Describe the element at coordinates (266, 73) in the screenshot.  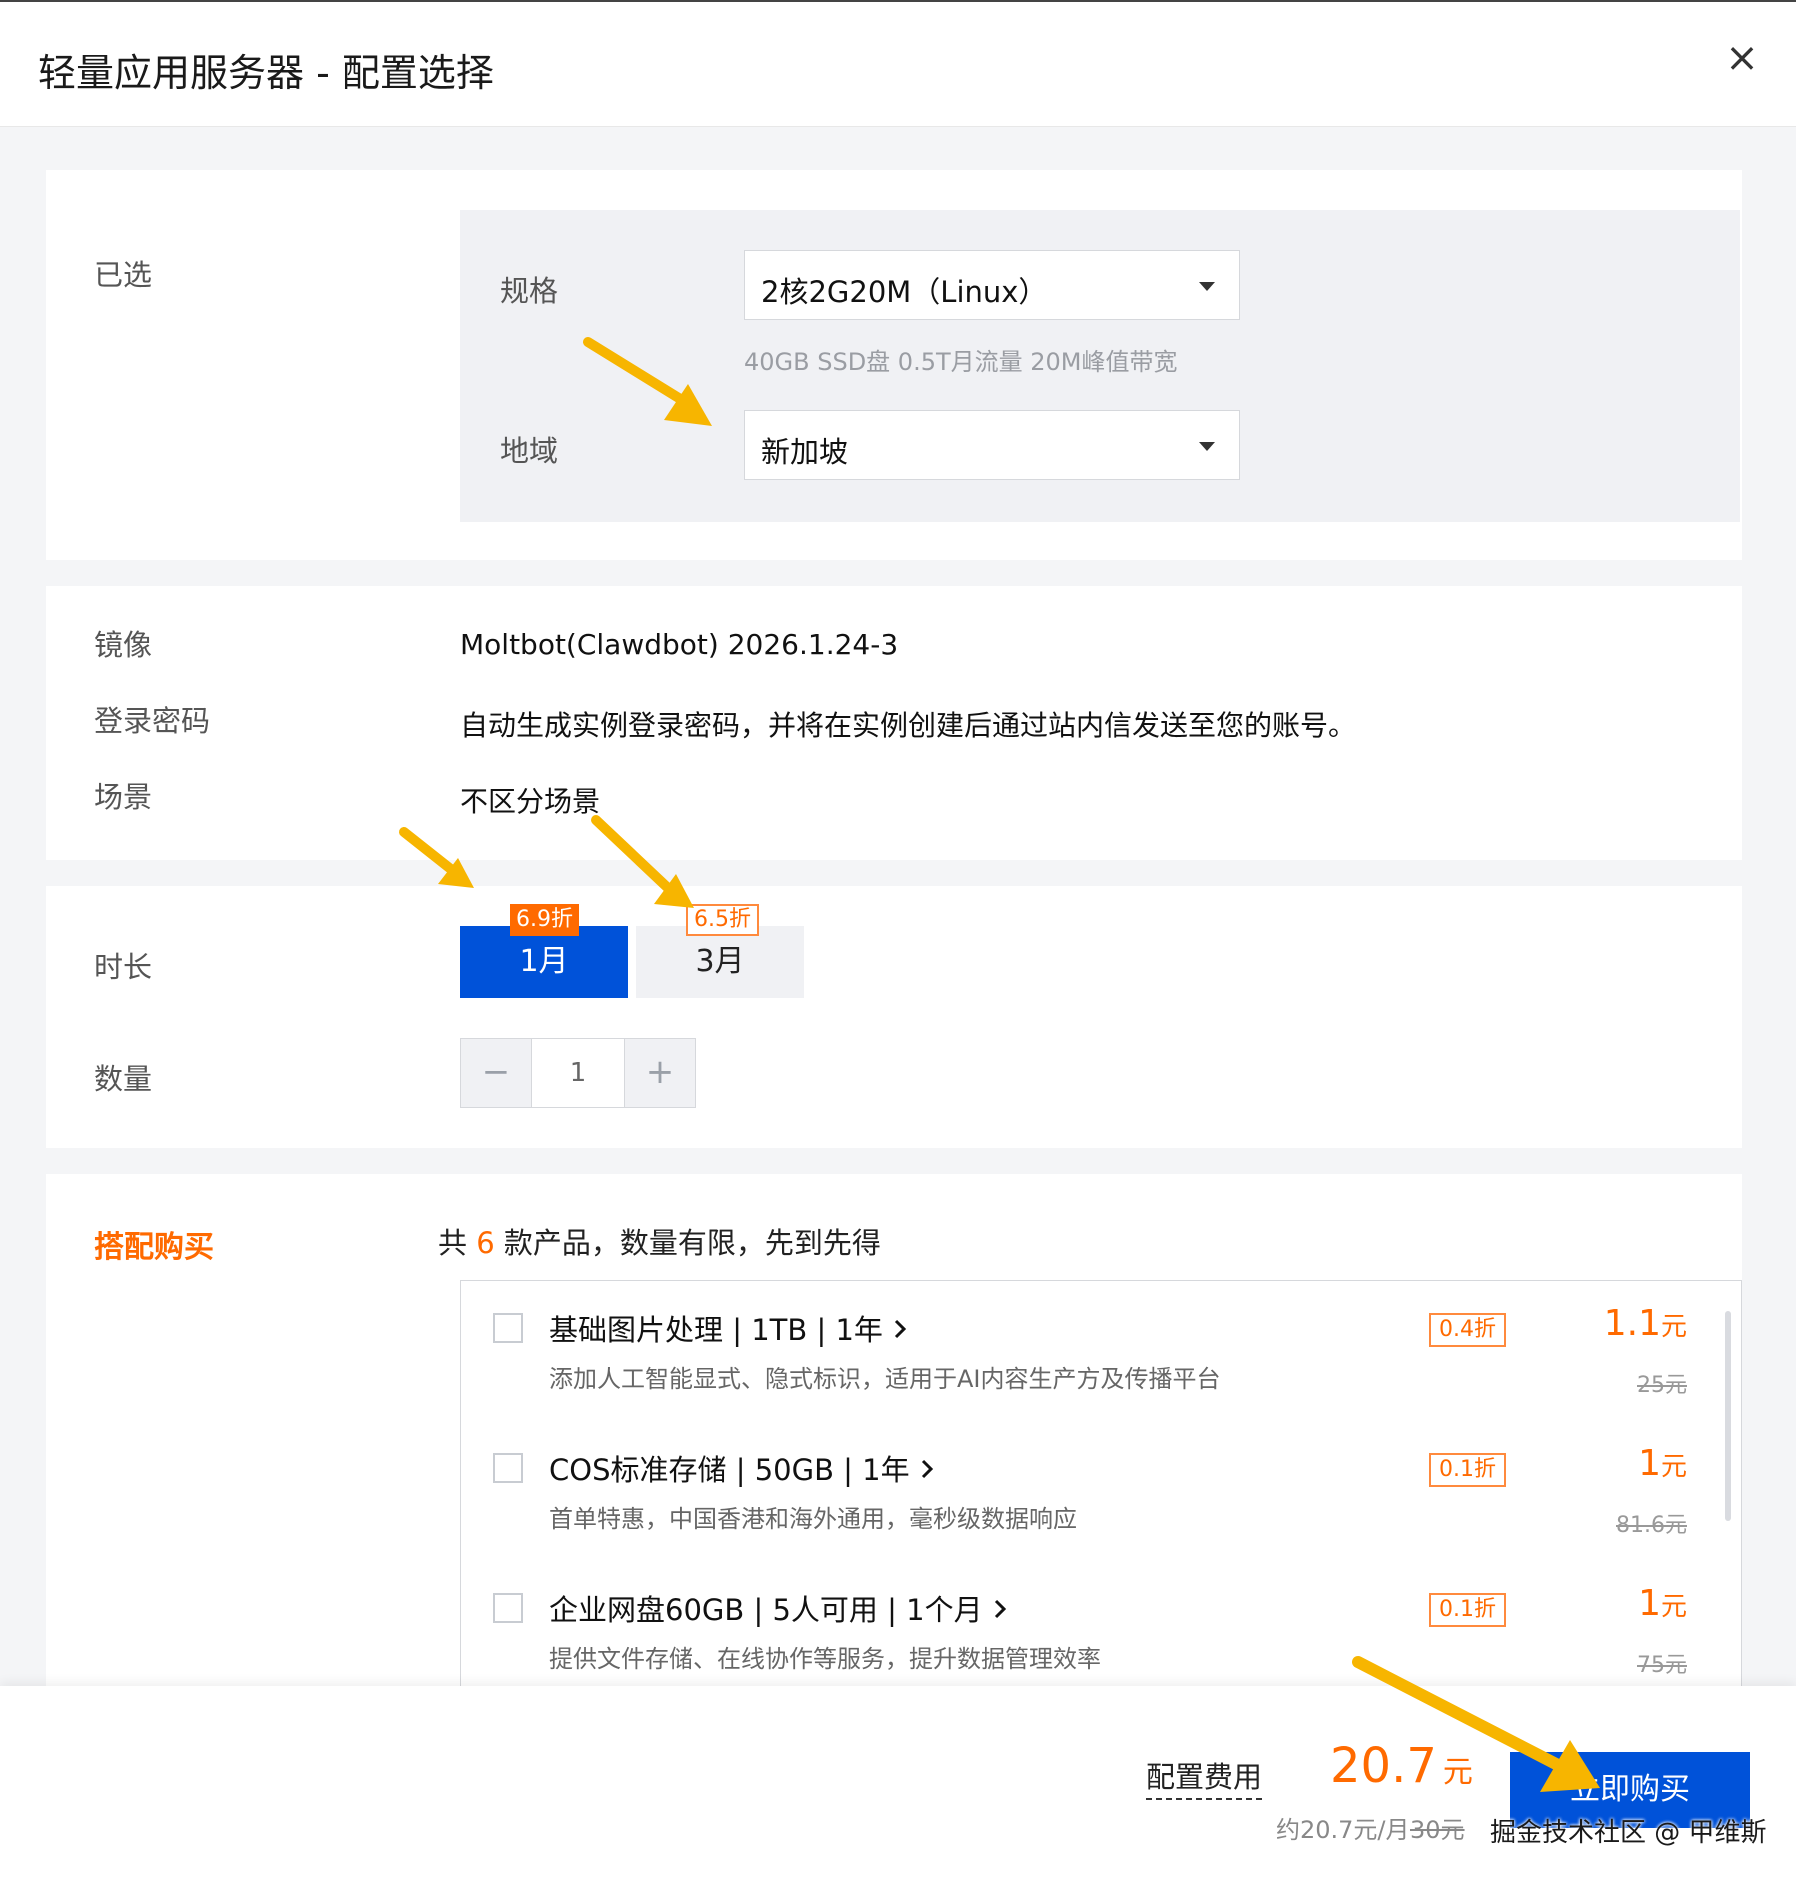
I see `dialog-title: 轻量应用服务器 - 配置选择` at that location.